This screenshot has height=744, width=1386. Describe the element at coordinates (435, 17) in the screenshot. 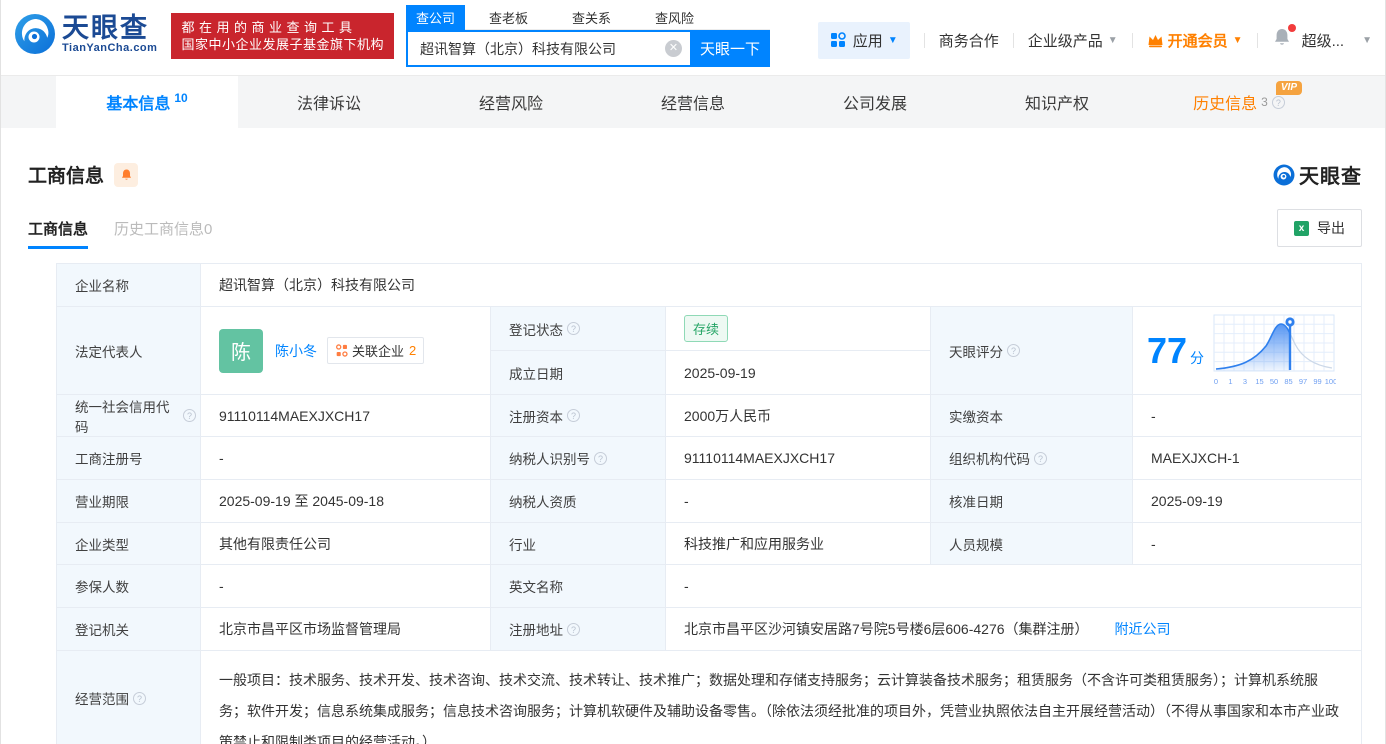

I see `search-tab-company: 查公司` at that location.